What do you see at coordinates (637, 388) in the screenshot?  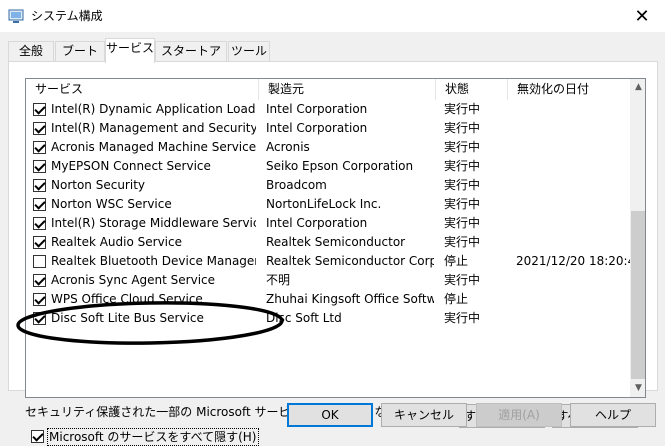 I see `chevron-down-icon: ▼` at bounding box center [637, 388].